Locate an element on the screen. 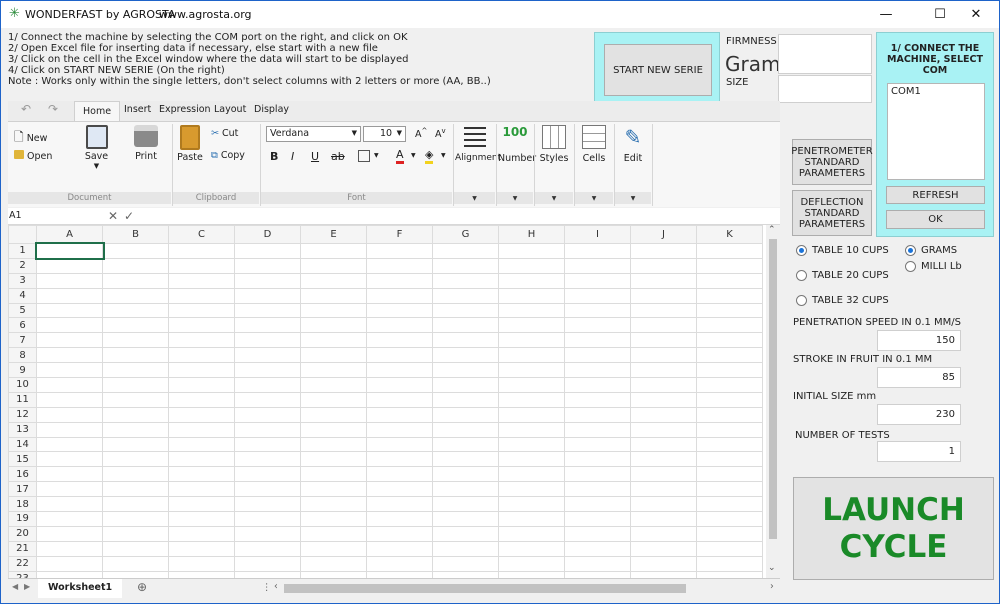 This screenshot has width=1000, height=604. list-item: COM1 is located at coordinates (936, 91).